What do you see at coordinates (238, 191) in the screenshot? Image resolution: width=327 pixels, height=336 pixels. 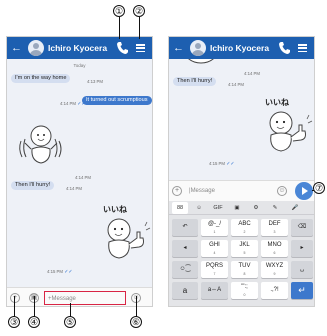 I see `message-input: |Message` at bounding box center [238, 191].